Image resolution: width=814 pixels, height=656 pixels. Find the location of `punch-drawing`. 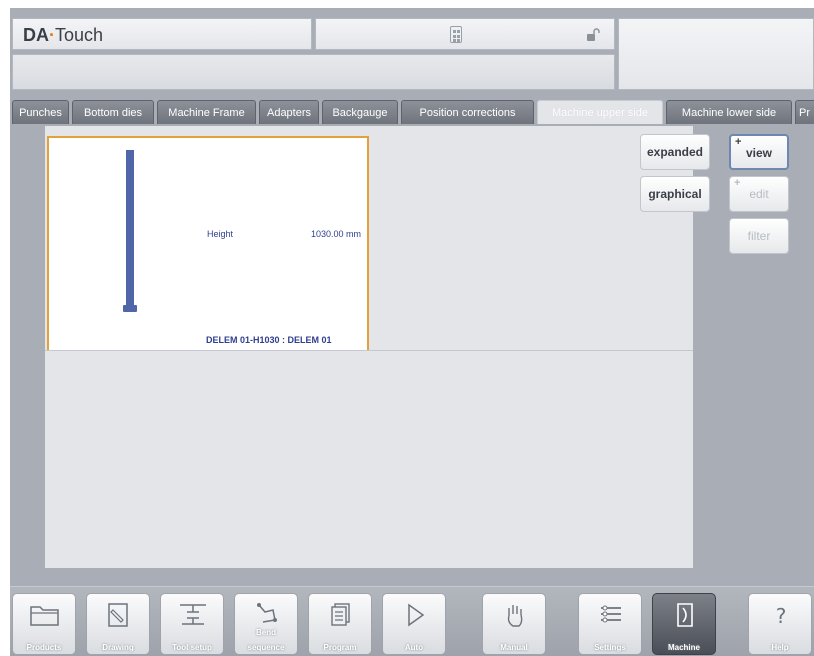

punch-drawing is located at coordinates (130, 231).